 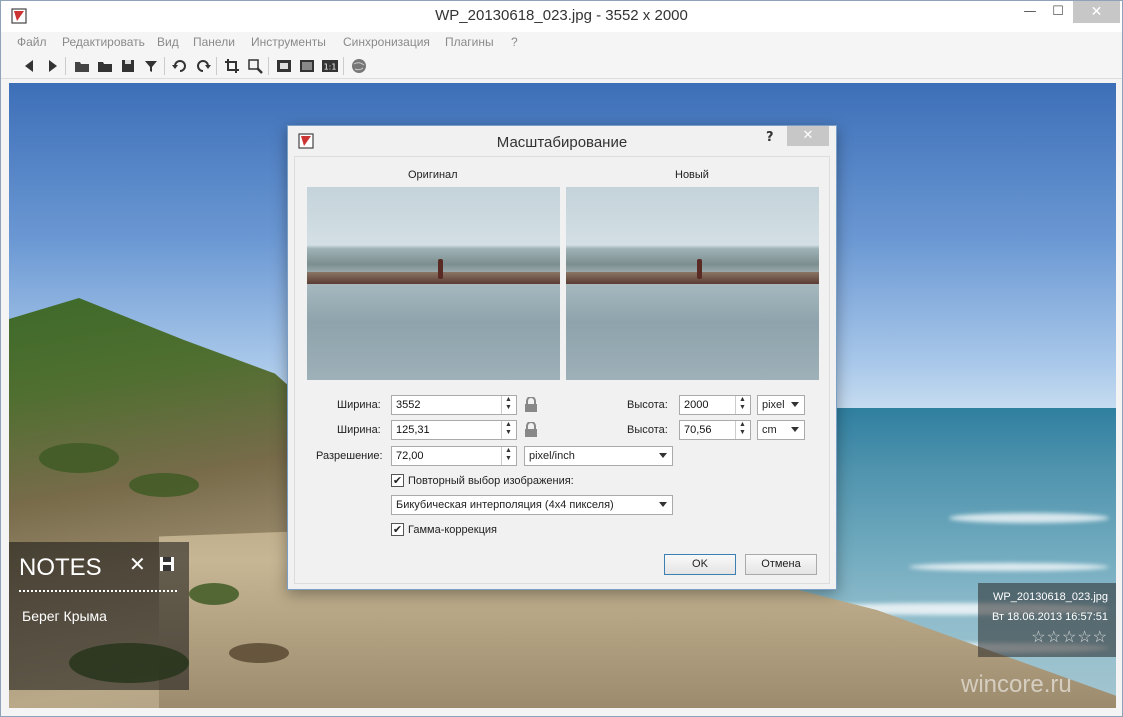 I want to click on new-label: Новый, so click(x=692, y=175).